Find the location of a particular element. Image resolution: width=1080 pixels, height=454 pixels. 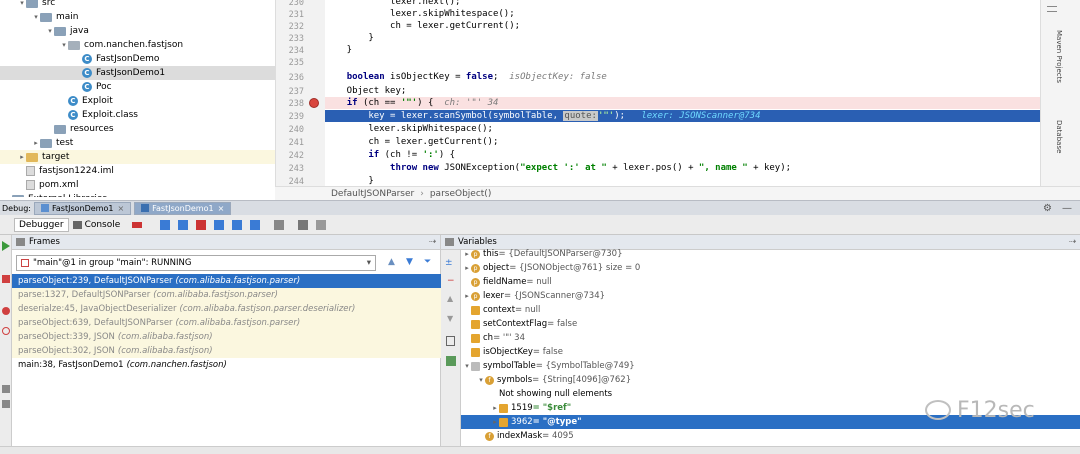

folder-icon is located at coordinates (46, 17).